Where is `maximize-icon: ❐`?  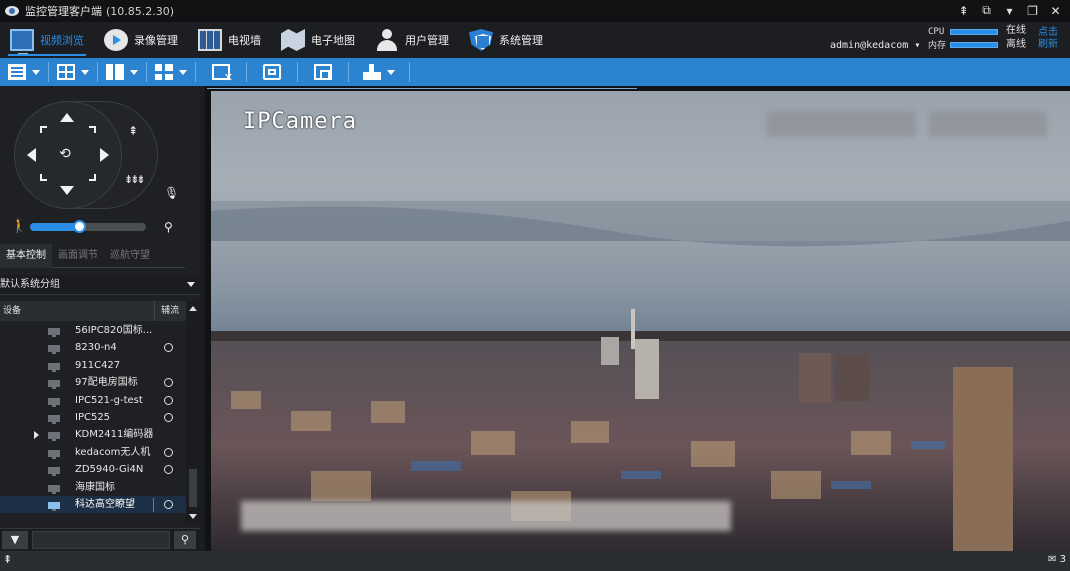 maximize-icon: ❐ is located at coordinates (1032, 10).